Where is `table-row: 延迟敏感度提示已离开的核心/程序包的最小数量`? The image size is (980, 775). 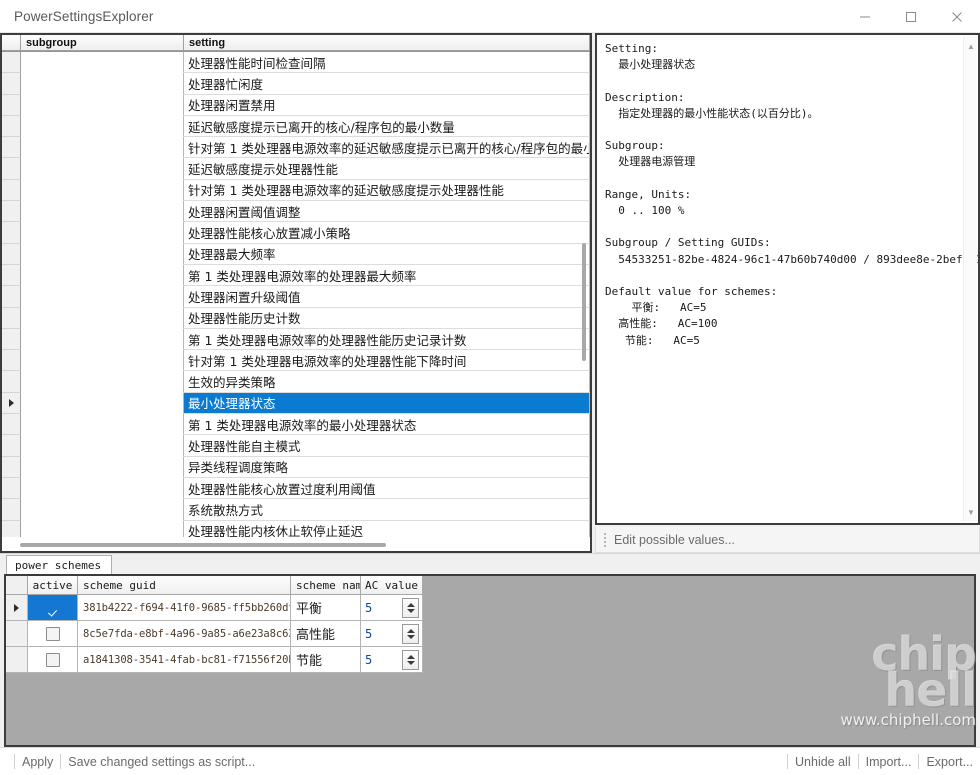
table-row: 延迟敏感度提示已离开的核心/程序包的最小数量 is located at coordinates (296, 126).